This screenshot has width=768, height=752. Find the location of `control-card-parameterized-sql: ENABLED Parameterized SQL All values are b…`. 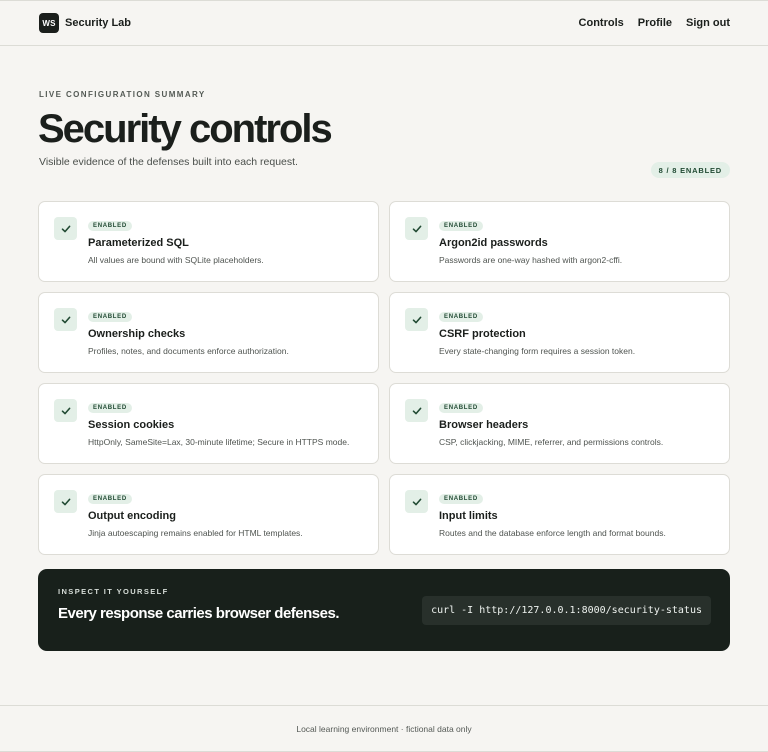

control-card-parameterized-sql: ENABLED Parameterized SQL All values are b… is located at coordinates (208, 241).